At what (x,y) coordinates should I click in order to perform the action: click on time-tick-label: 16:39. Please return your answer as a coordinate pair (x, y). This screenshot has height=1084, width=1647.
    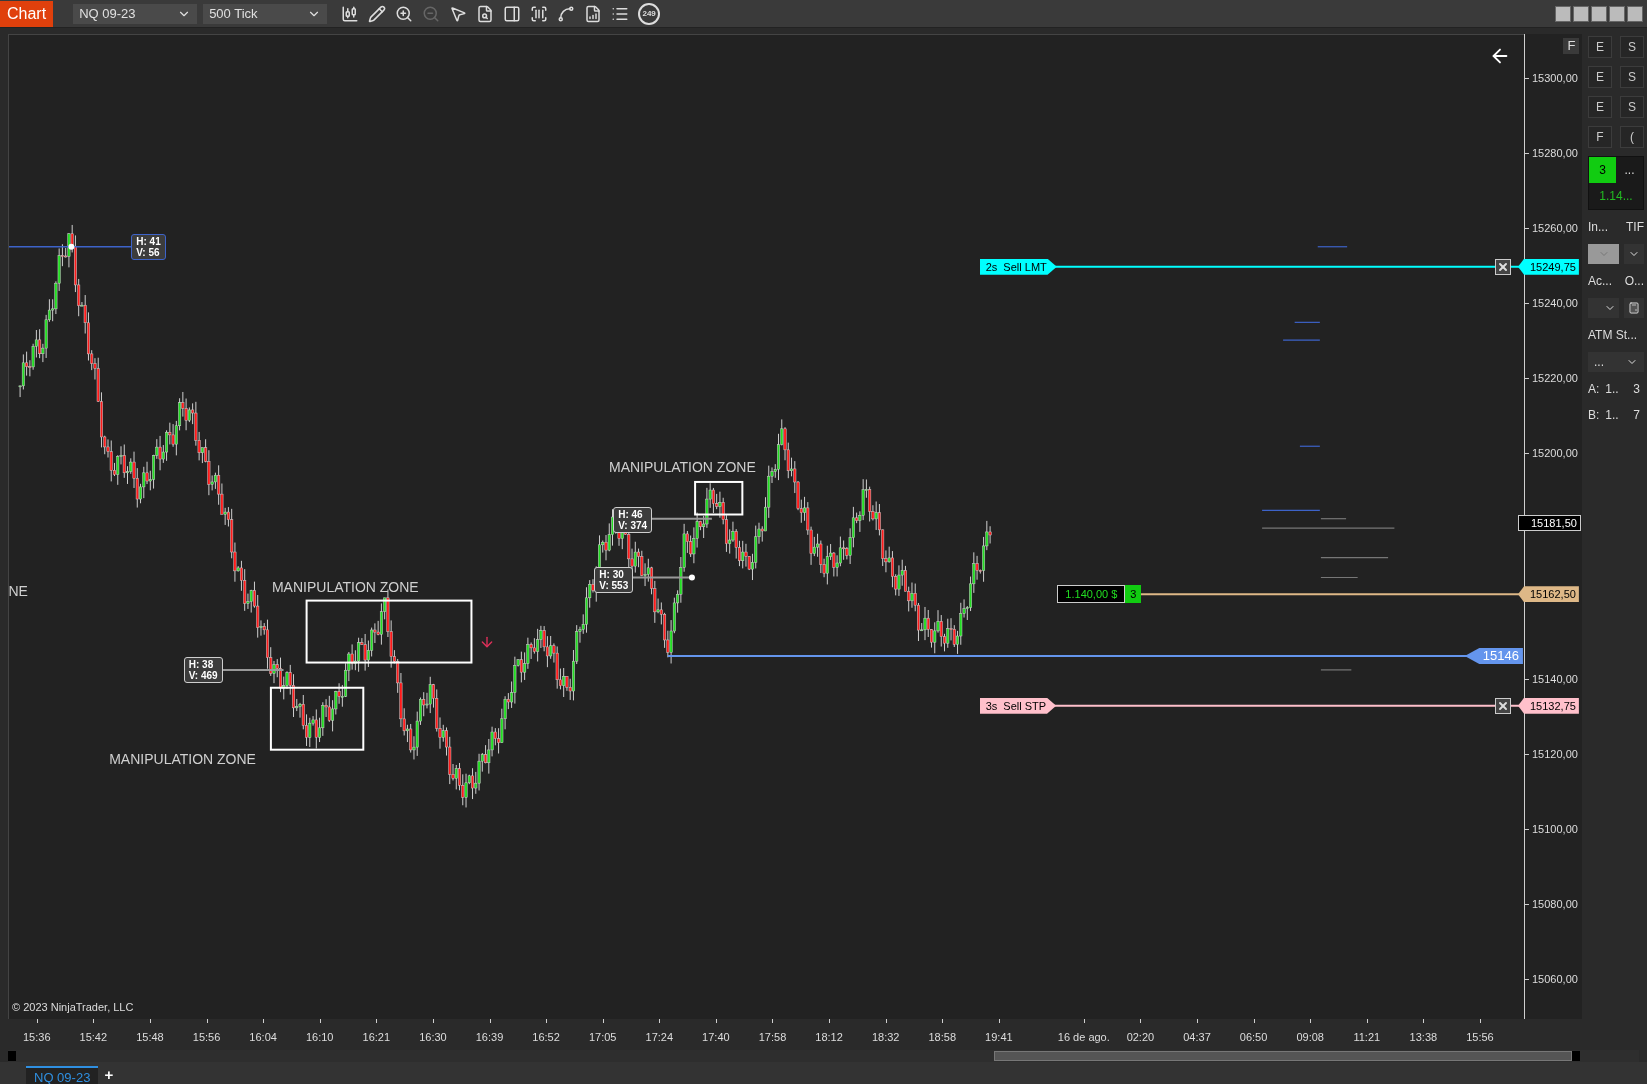
    Looking at the image, I should click on (489, 1037).